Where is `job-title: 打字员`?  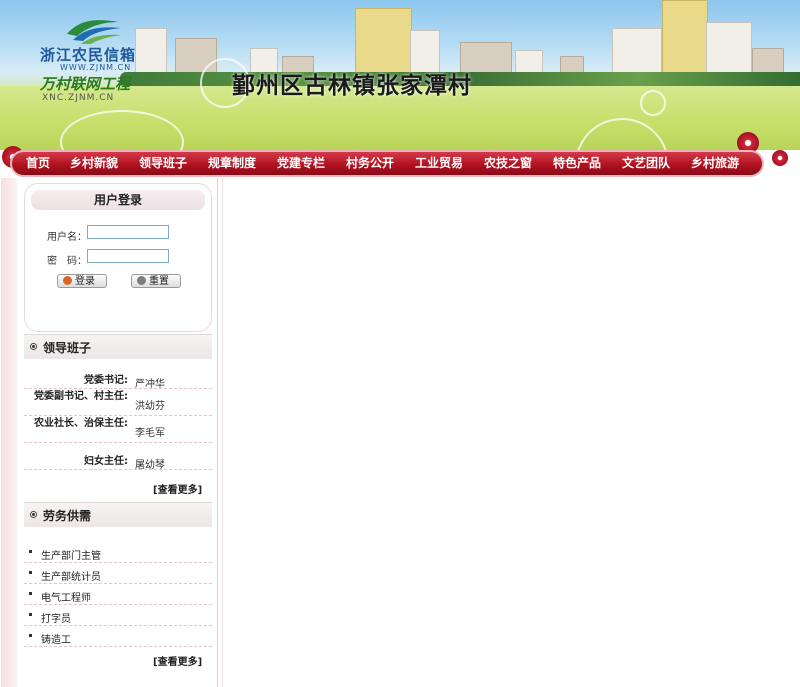
job-title: 打字员 is located at coordinates (56, 619).